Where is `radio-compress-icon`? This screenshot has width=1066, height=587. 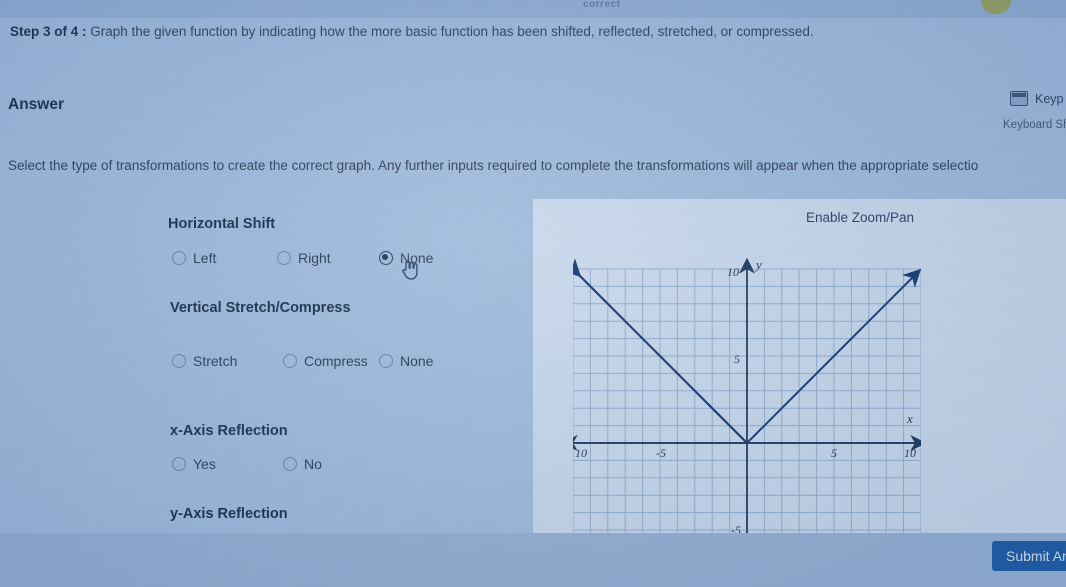
radio-compress-icon is located at coordinates (290, 361).